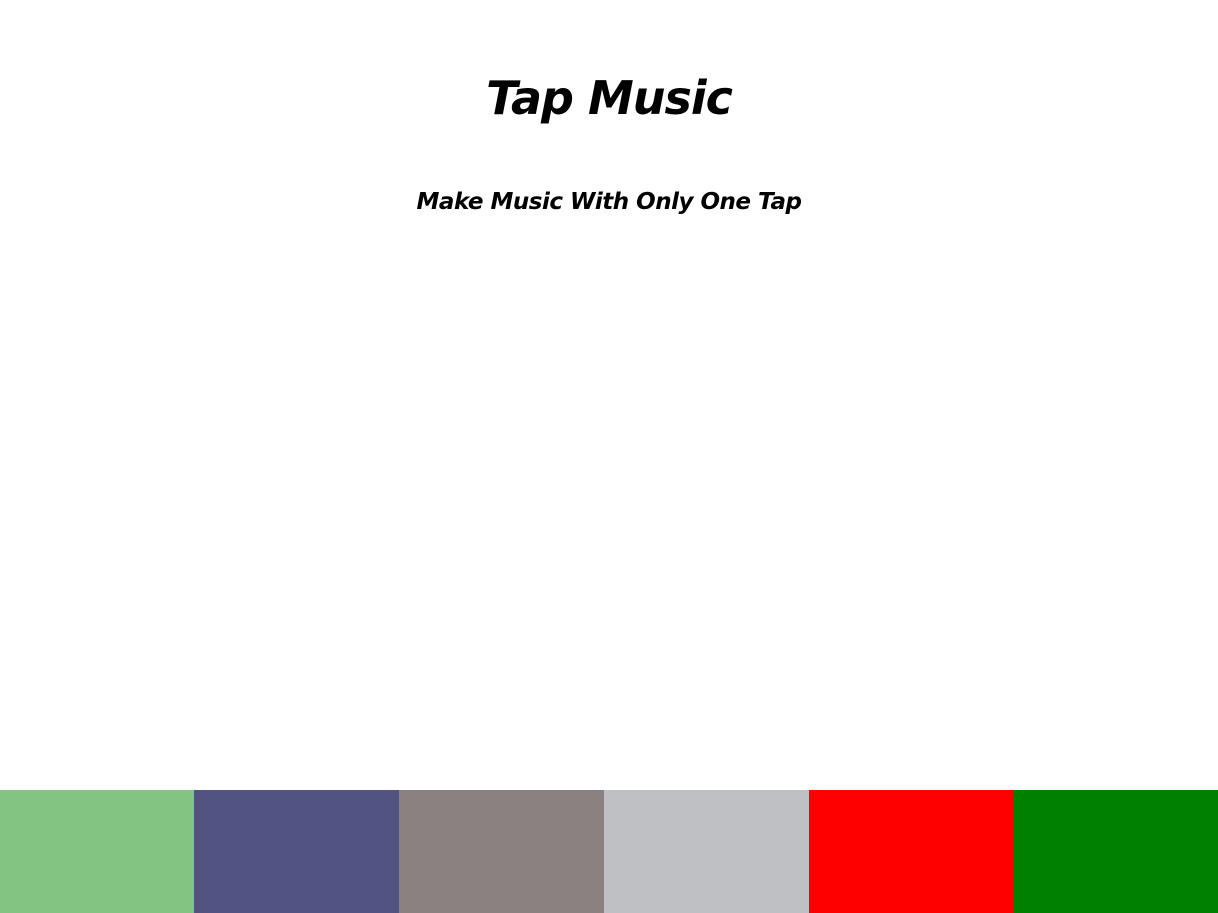 This screenshot has width=1218, height=913. What do you see at coordinates (609, 202) in the screenshot?
I see `page-subtitle: Make Music With Only One Tap` at bounding box center [609, 202].